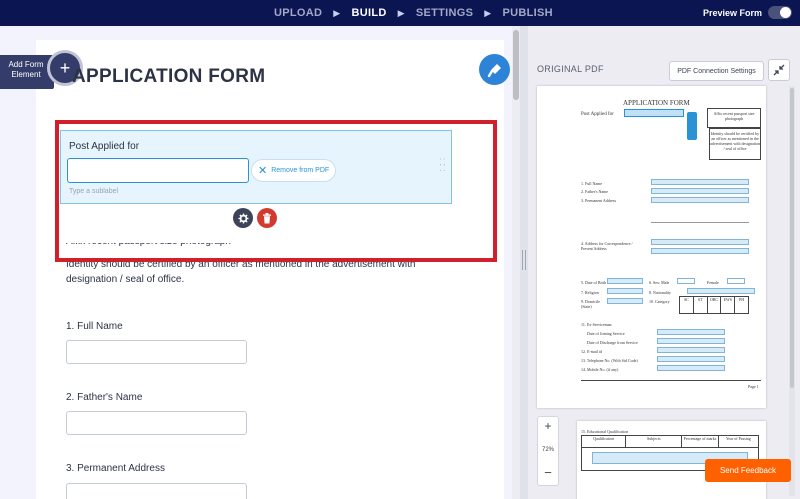  I want to click on zoom-in-button: +, so click(548, 426).